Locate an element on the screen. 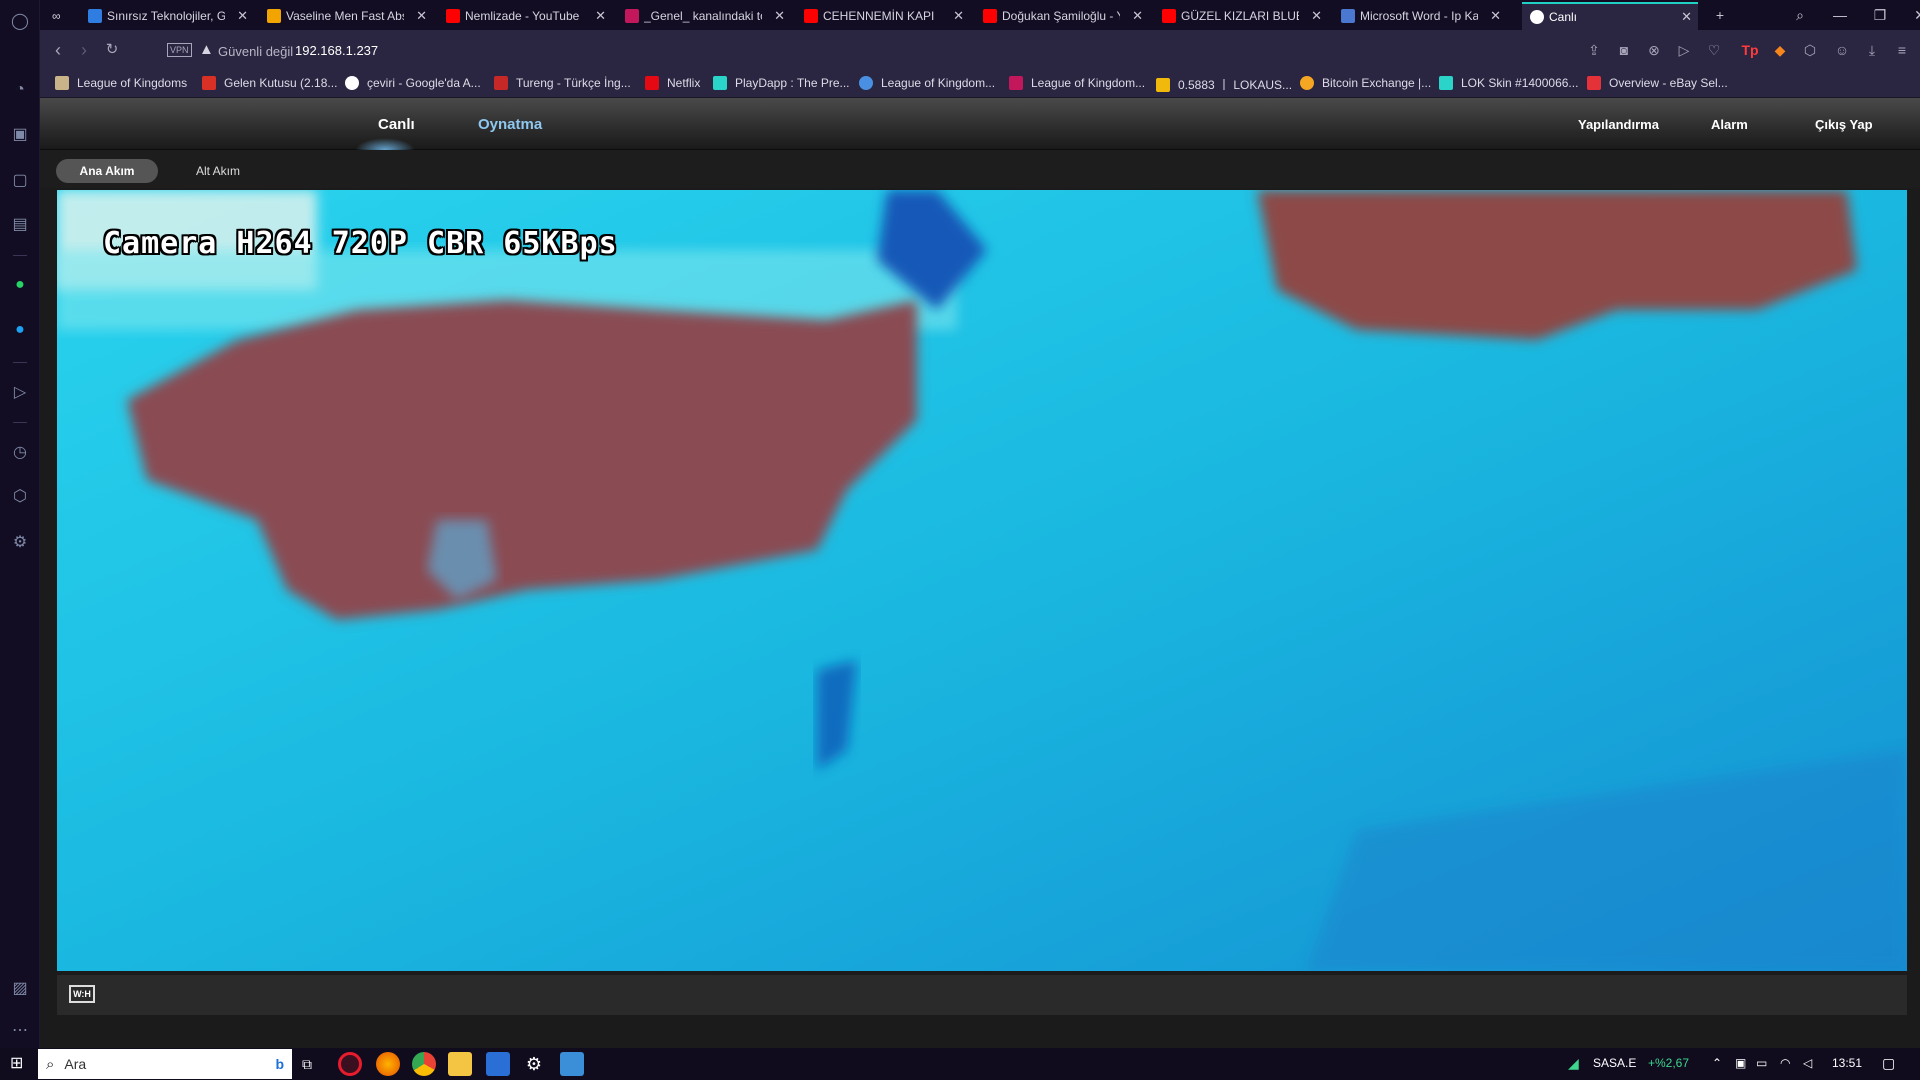 The image size is (1920, 1080). bookmark-item: Netflix is located at coordinates (672, 83).